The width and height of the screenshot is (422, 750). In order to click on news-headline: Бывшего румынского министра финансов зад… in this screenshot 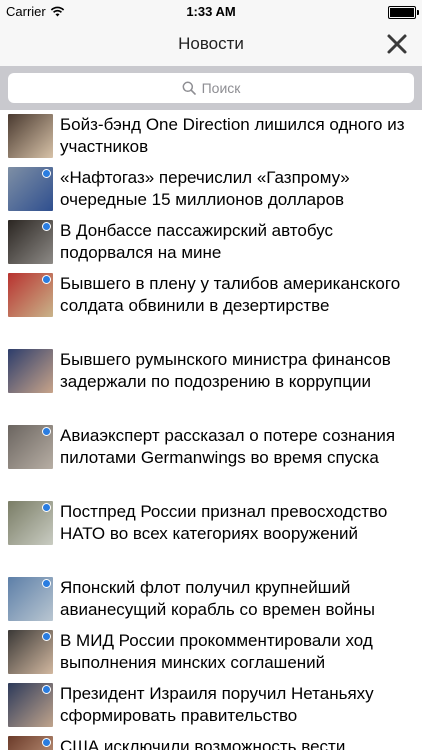, I will do `click(225, 370)`.